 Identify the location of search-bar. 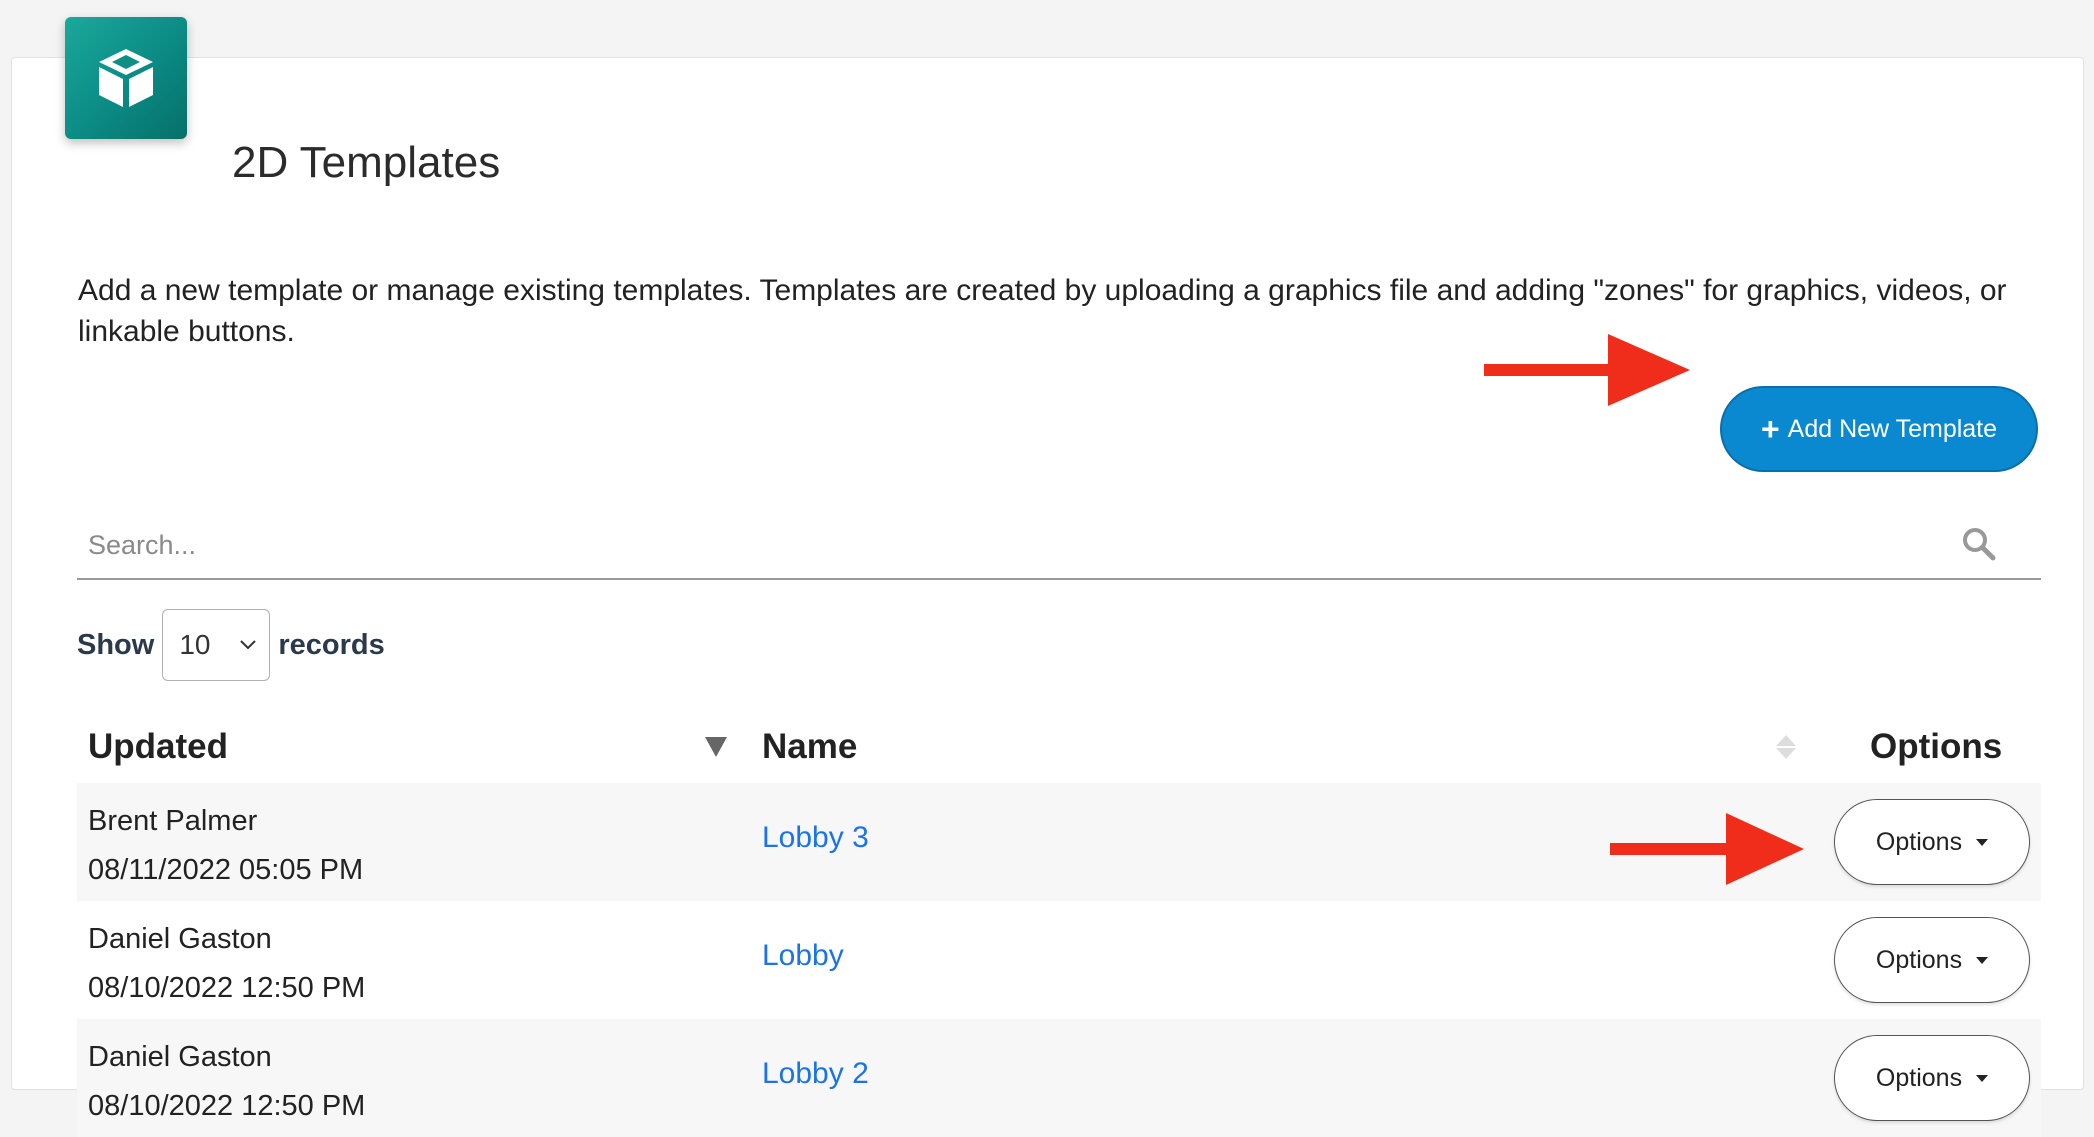
(1059, 547).